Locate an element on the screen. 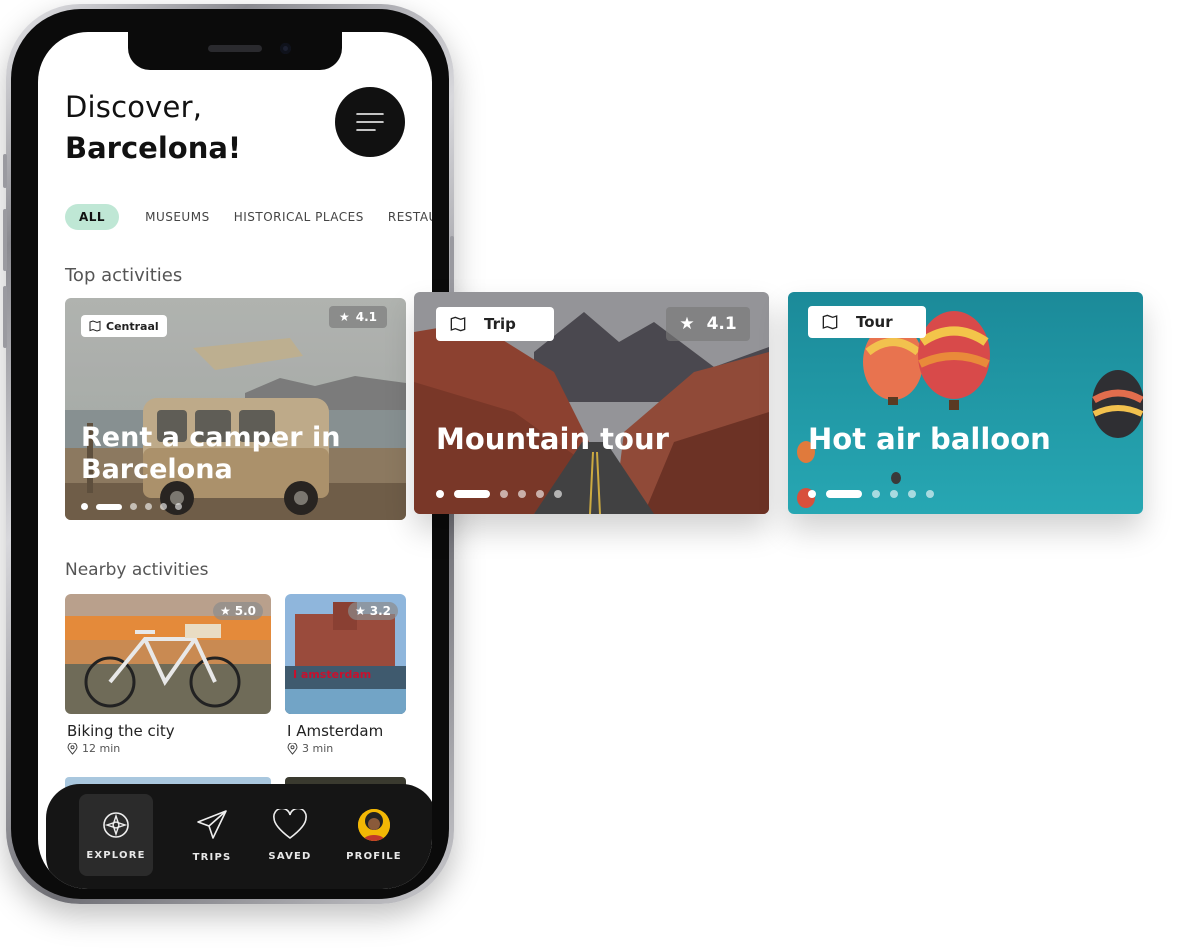 Image resolution: width=1194 pixels, height=950 pixels. card-title: Mountain tour is located at coordinates (552, 439).